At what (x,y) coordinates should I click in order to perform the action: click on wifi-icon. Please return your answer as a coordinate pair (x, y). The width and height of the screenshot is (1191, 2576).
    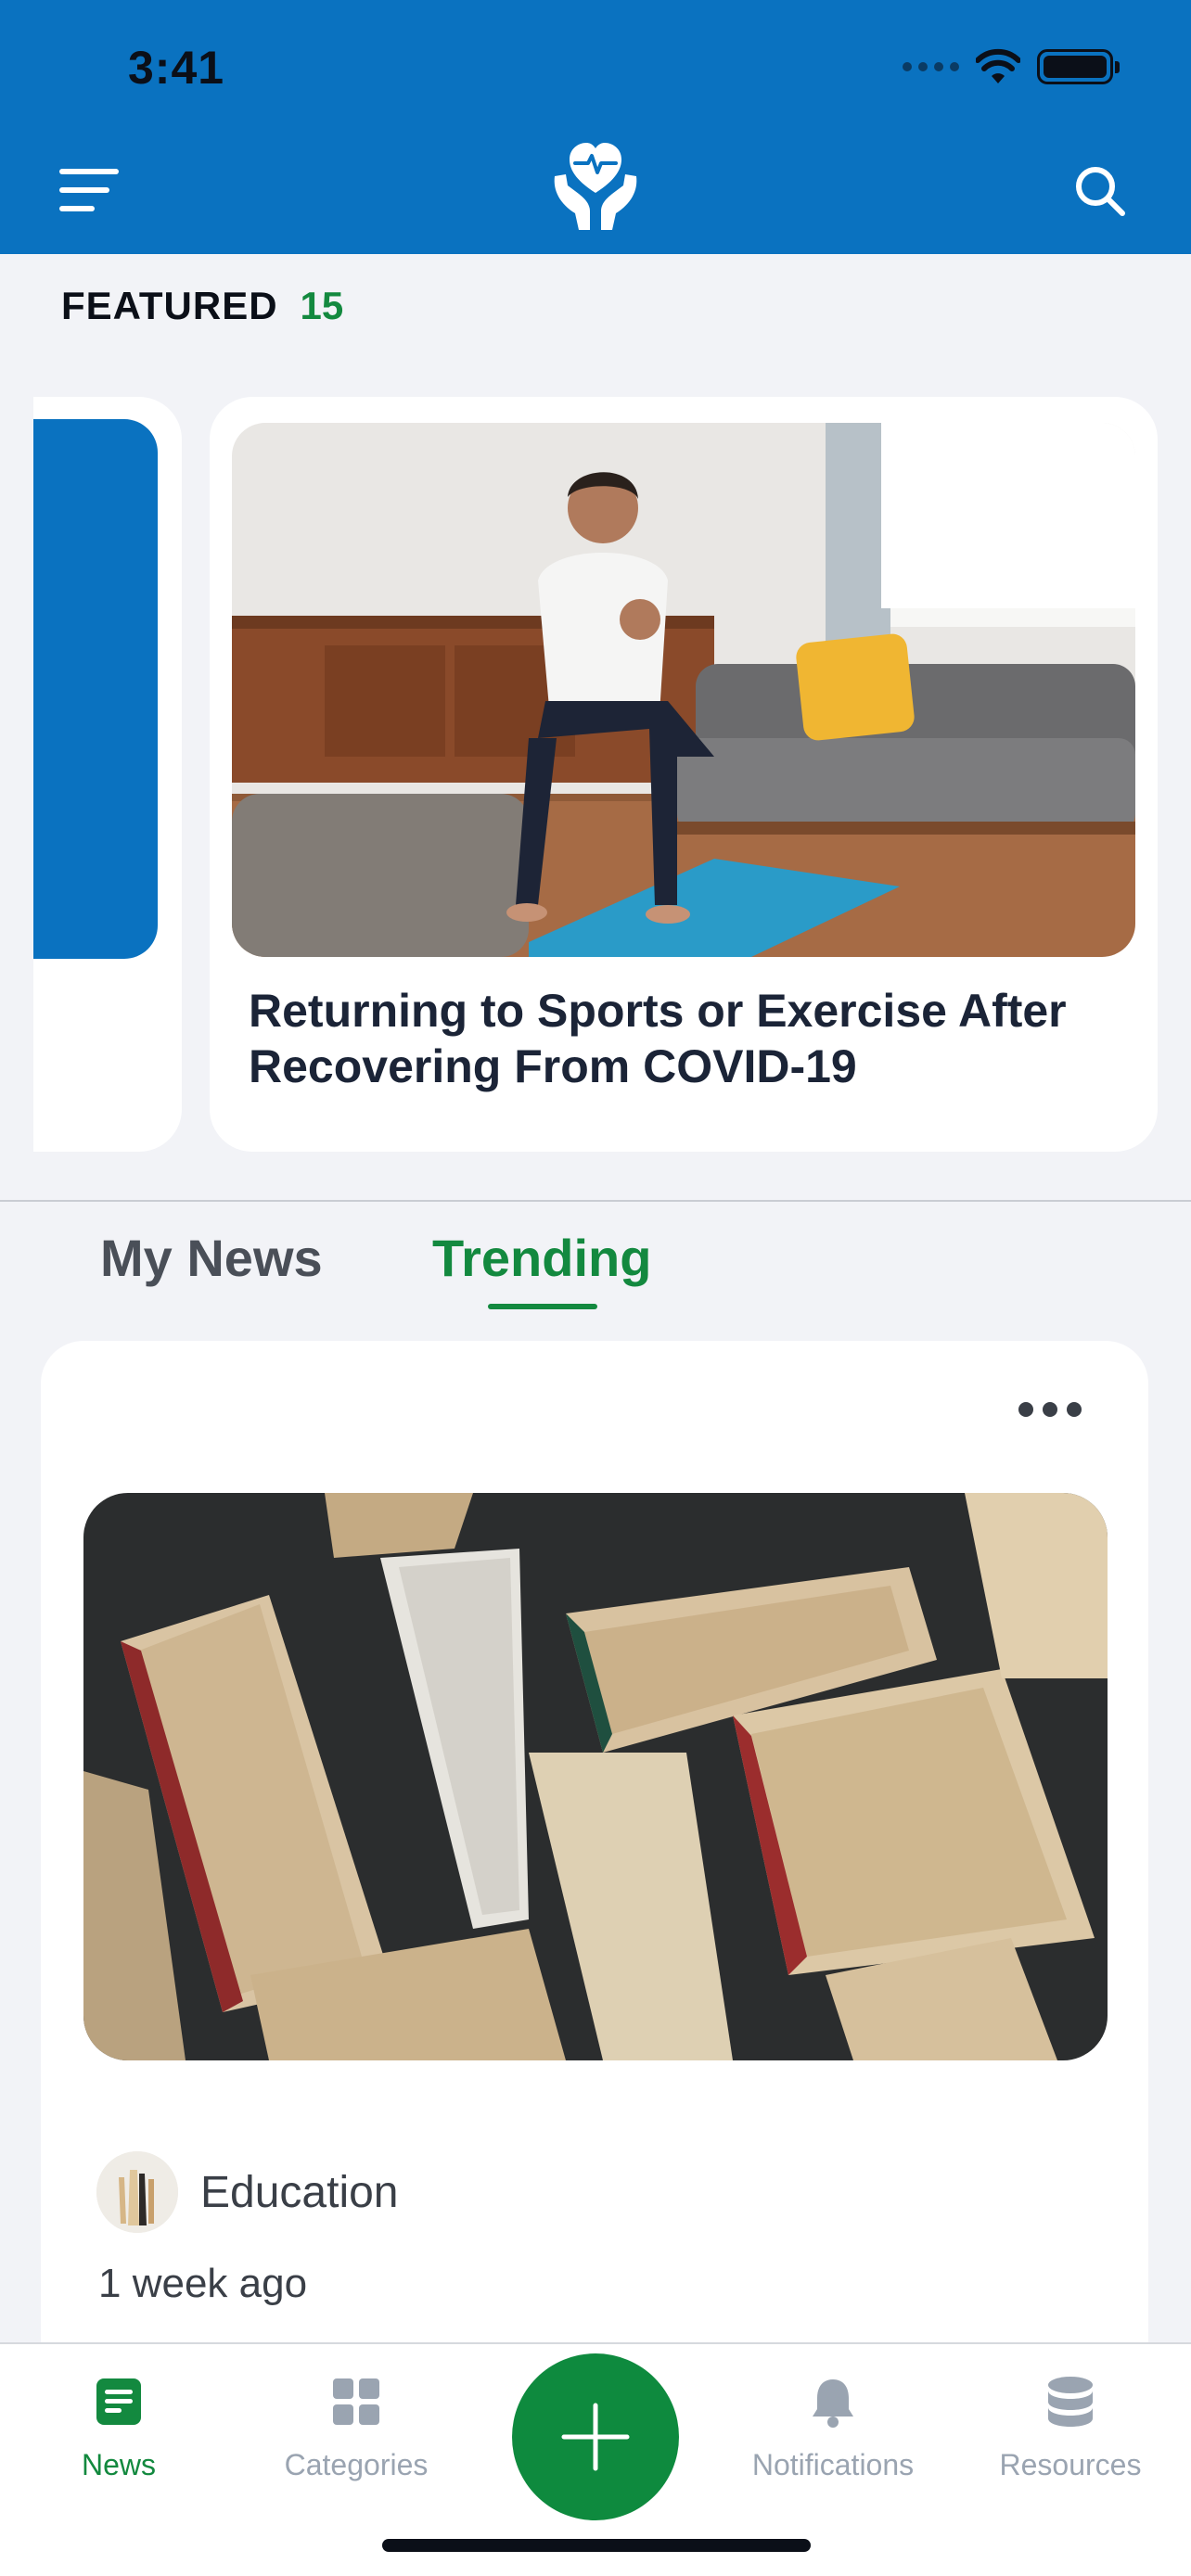
    Looking at the image, I should click on (998, 66).